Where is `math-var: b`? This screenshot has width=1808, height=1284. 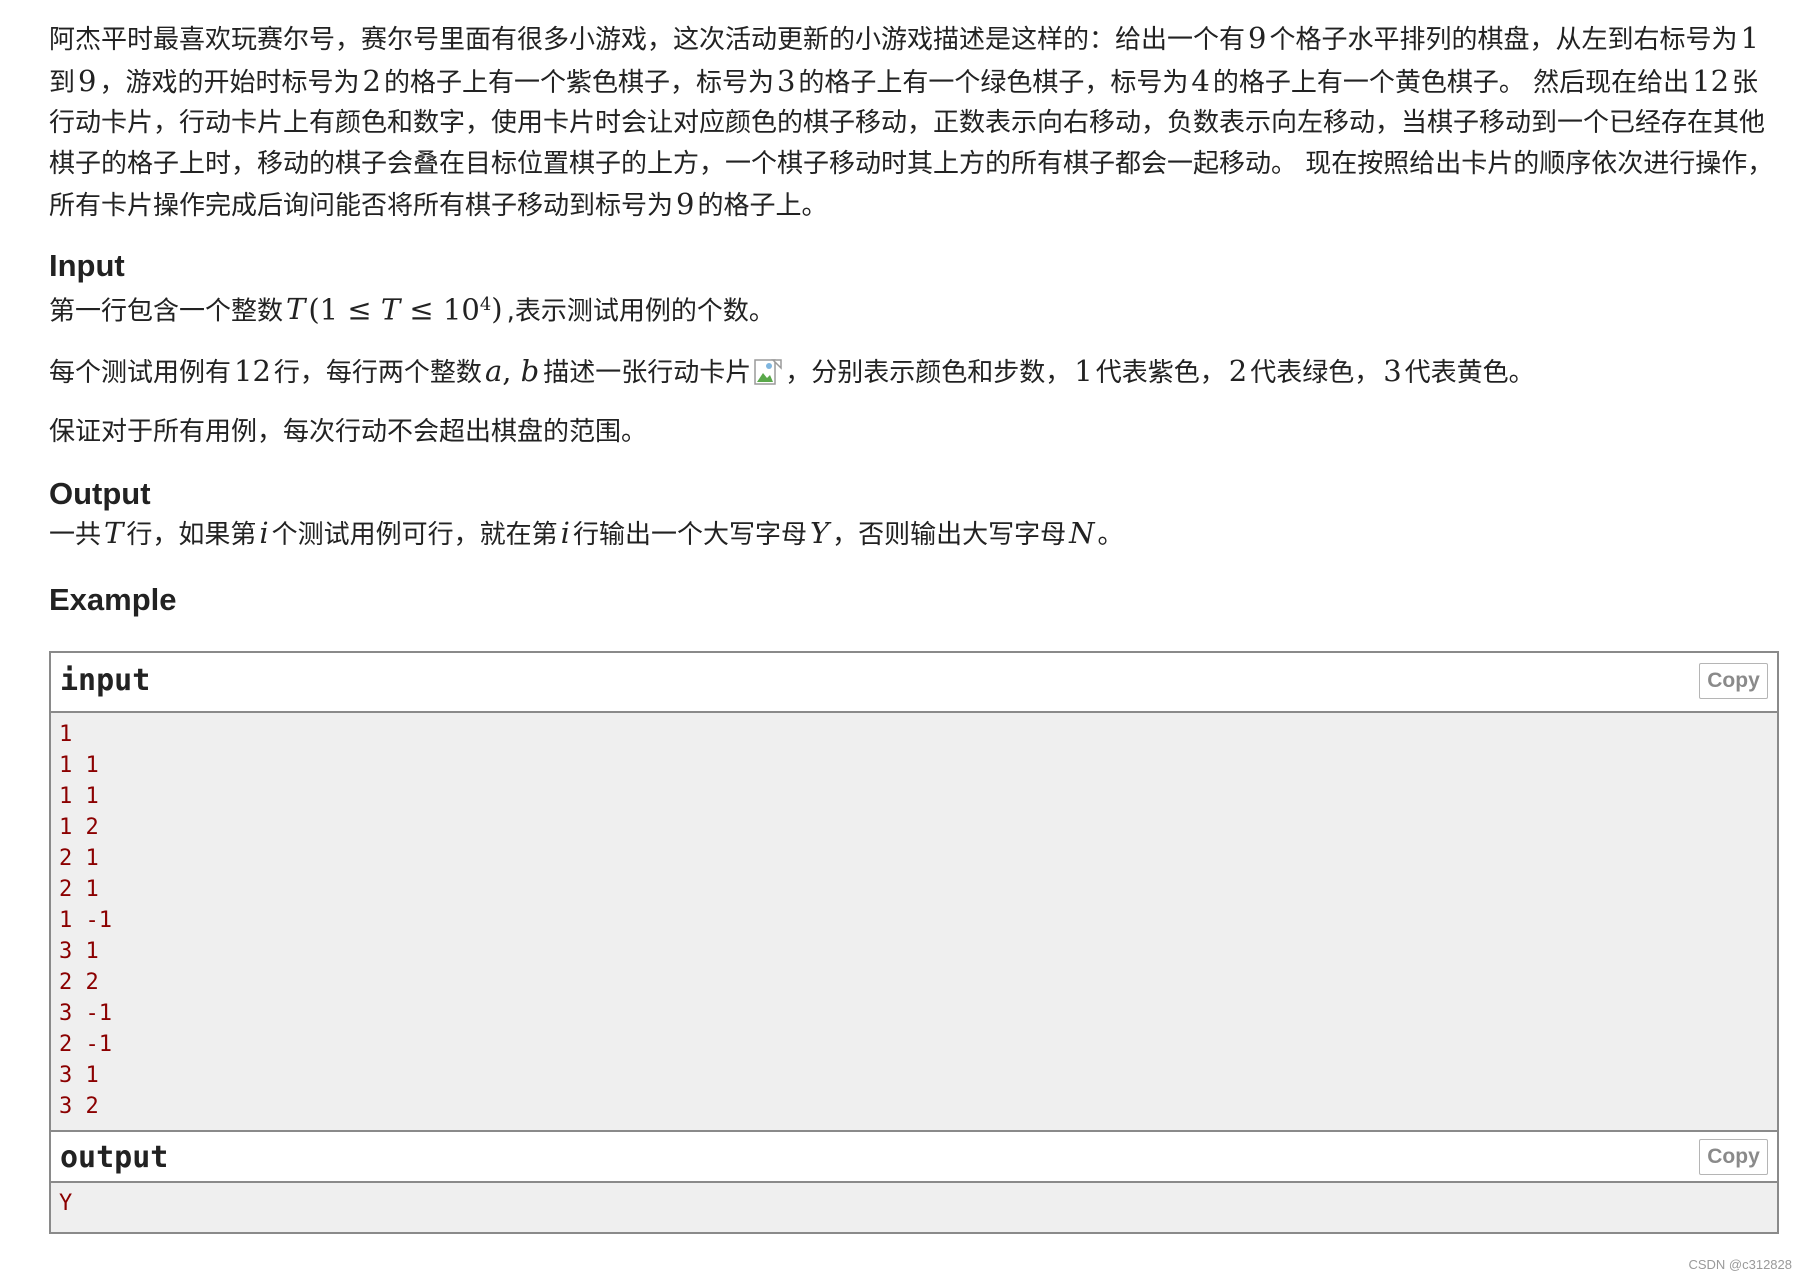
math-var: b is located at coordinates (530, 370).